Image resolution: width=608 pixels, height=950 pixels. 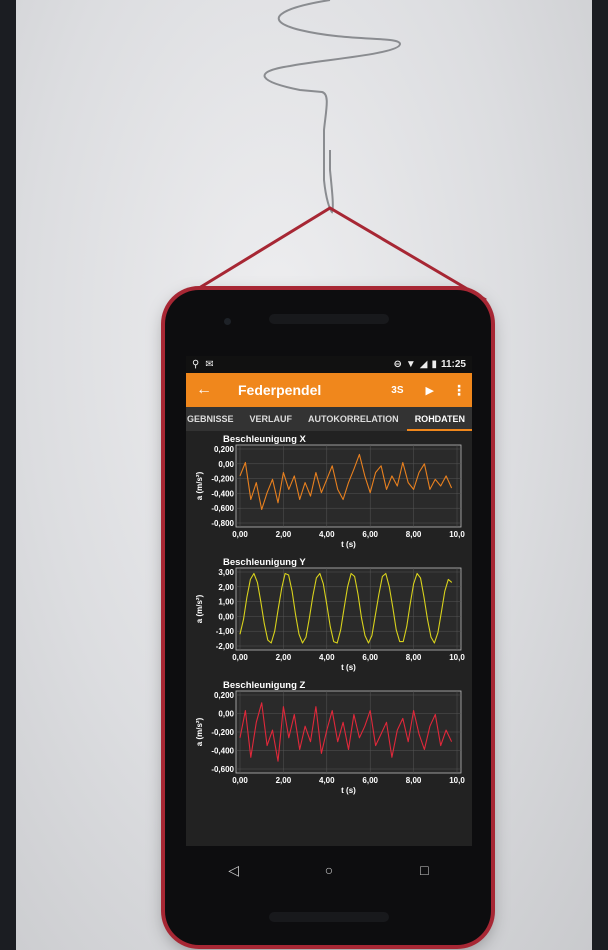 I want to click on y-tick-label: -2,00, so click(x=225, y=646).